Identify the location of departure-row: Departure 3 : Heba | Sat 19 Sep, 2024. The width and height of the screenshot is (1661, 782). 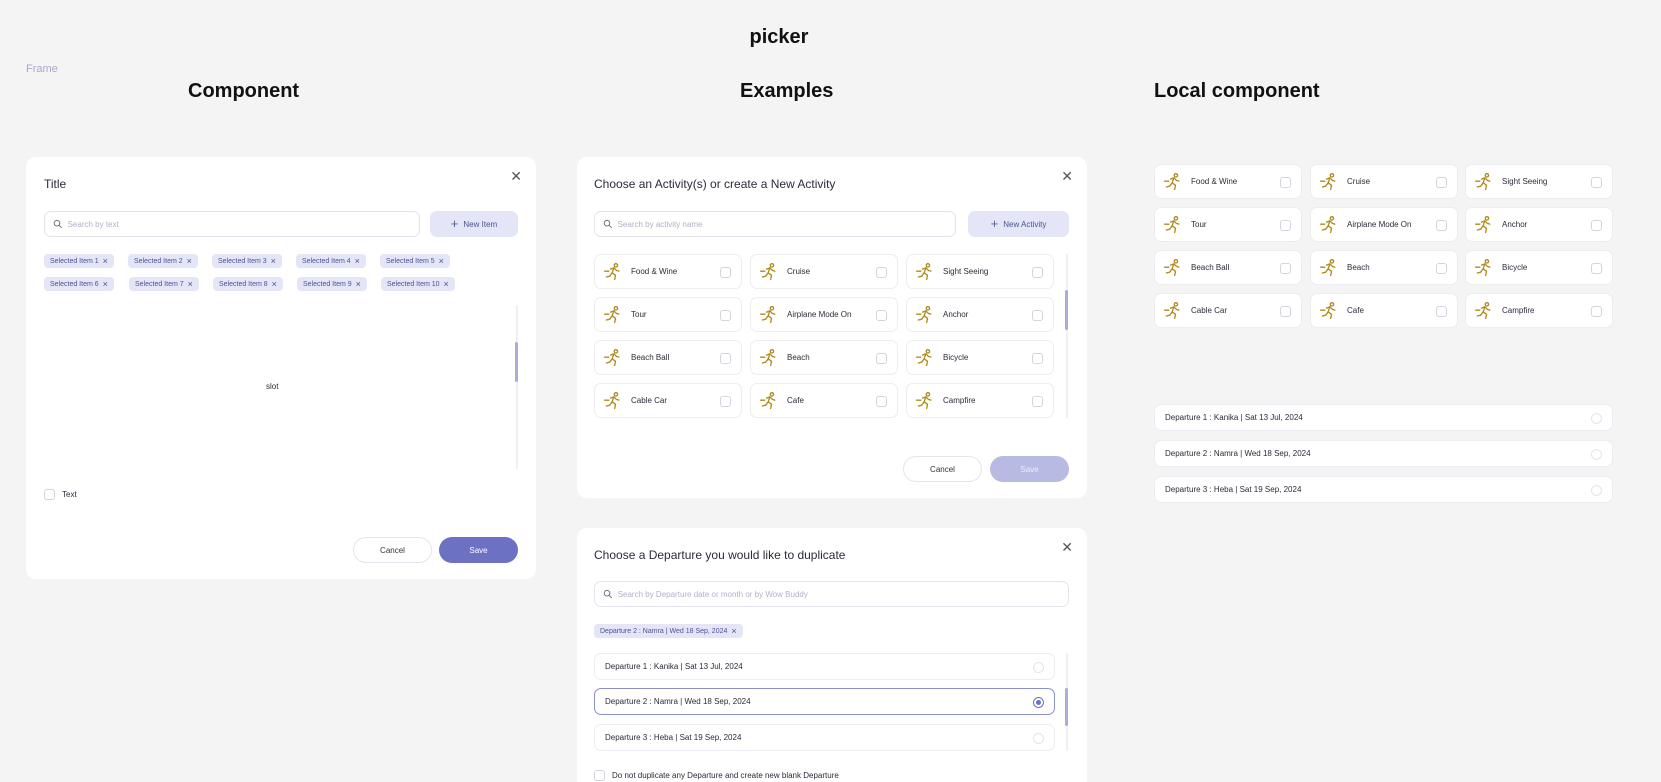
(824, 737).